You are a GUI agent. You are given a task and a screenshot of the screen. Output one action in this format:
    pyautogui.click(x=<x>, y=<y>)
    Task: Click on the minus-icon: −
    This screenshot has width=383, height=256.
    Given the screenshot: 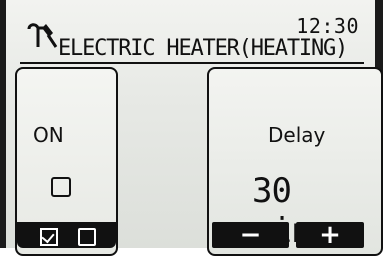 What is the action you would take?
    pyautogui.click(x=250, y=235)
    